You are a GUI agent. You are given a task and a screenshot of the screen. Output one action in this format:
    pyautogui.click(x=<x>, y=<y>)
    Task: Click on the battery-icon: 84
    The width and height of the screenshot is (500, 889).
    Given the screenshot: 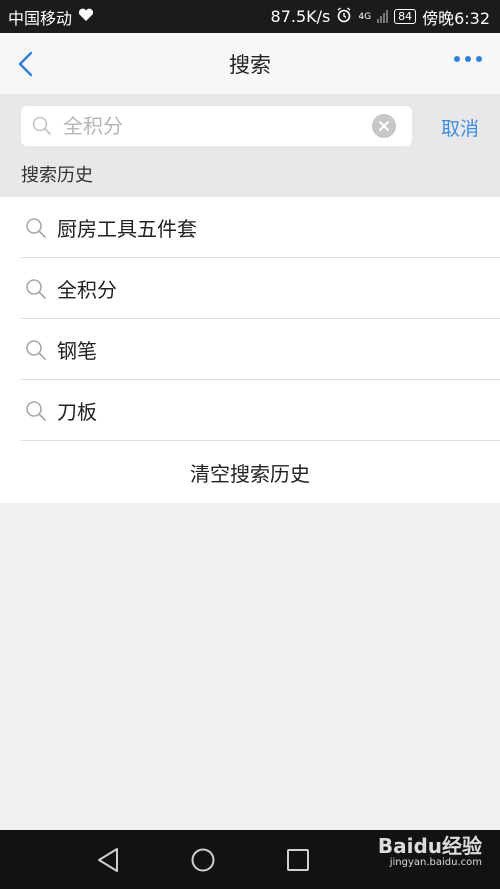 What is the action you would take?
    pyautogui.click(x=405, y=16)
    